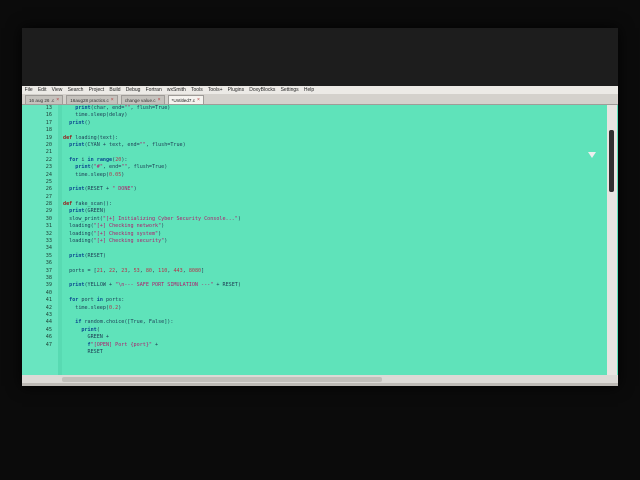  What do you see at coordinates (611, 161) in the screenshot?
I see `vertical-scroll-thumb` at bounding box center [611, 161].